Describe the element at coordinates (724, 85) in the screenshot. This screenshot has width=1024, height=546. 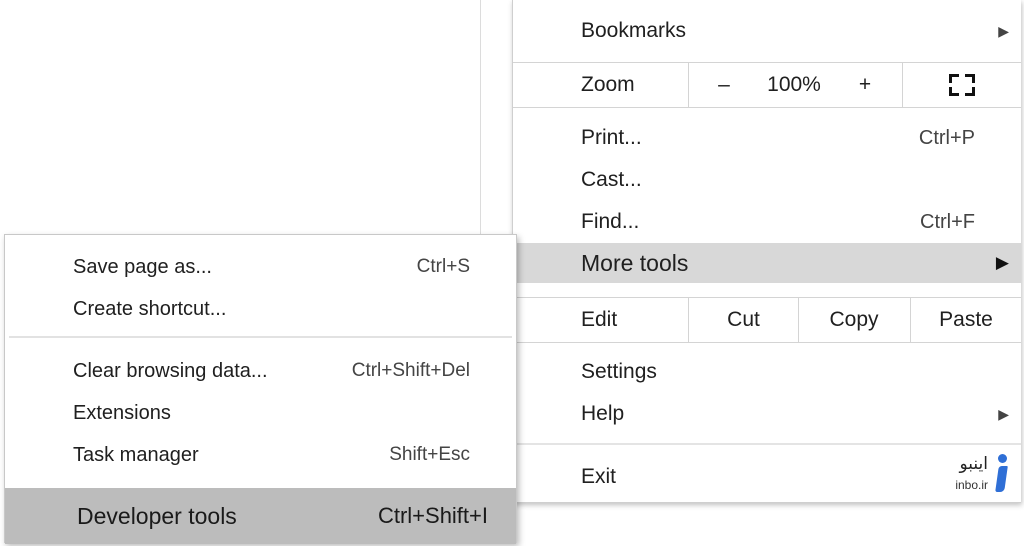
I see `zoom-out-button: –` at that location.